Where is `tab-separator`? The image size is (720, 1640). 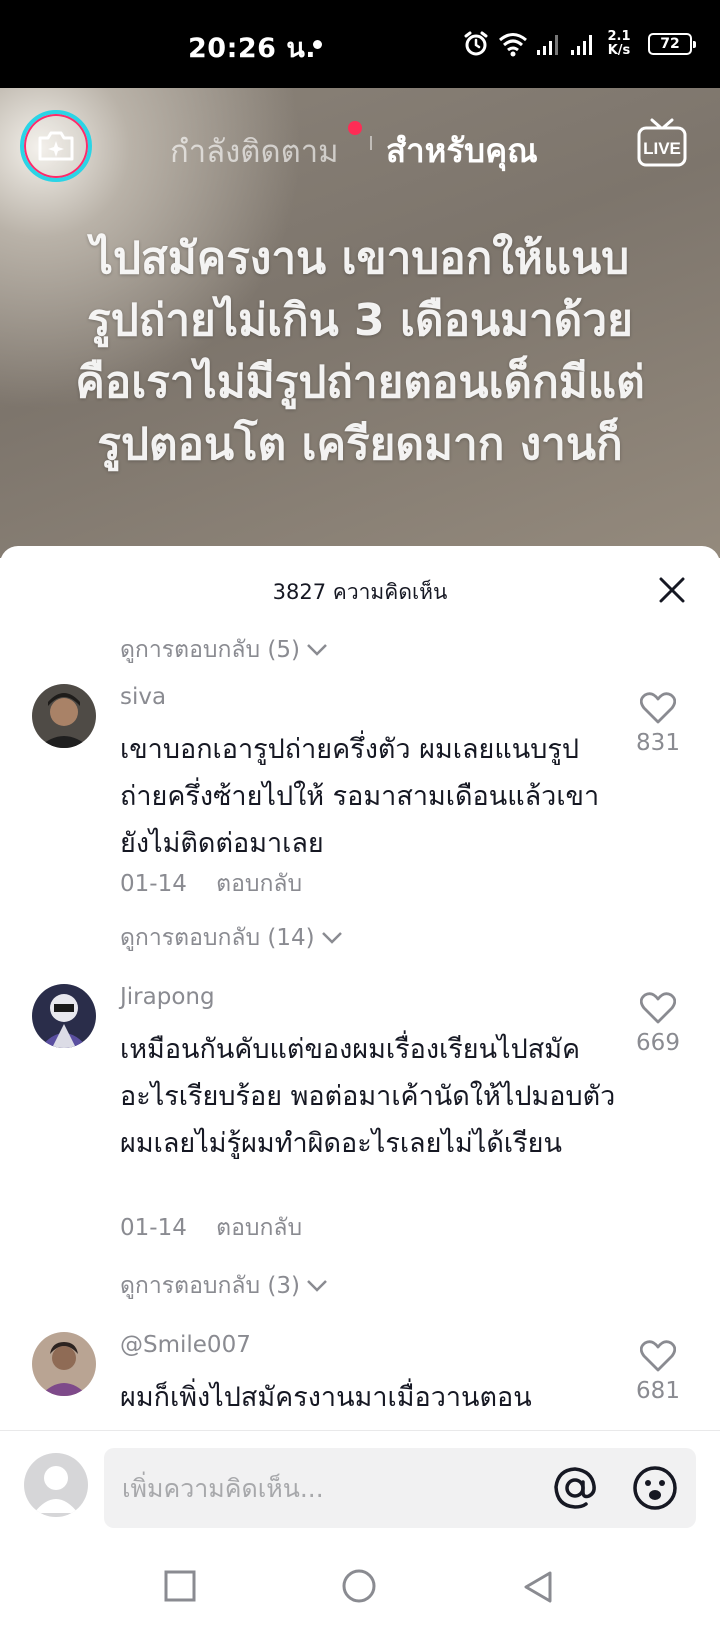
tab-separator is located at coordinates (371, 143).